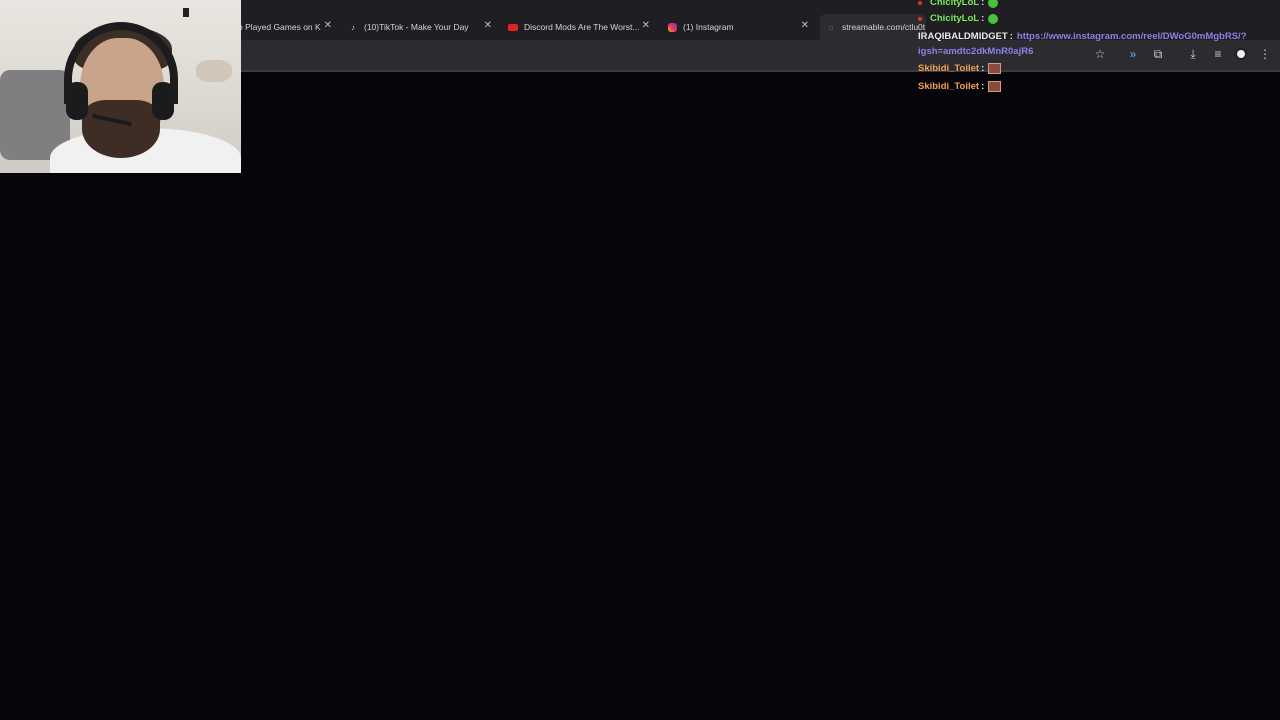 The width and height of the screenshot is (1280, 720). I want to click on tiktok-icon: ♪, so click(353, 27).